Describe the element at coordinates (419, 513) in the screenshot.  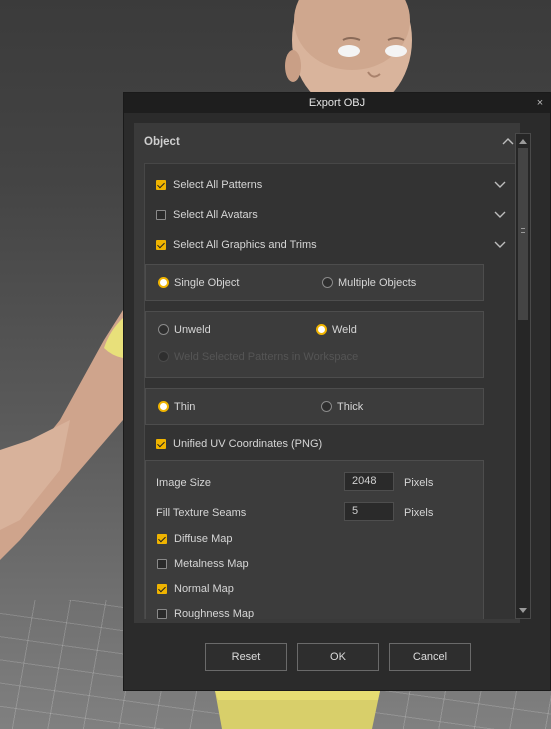
I see `fill-texture-seams-unit: Pixels` at that location.